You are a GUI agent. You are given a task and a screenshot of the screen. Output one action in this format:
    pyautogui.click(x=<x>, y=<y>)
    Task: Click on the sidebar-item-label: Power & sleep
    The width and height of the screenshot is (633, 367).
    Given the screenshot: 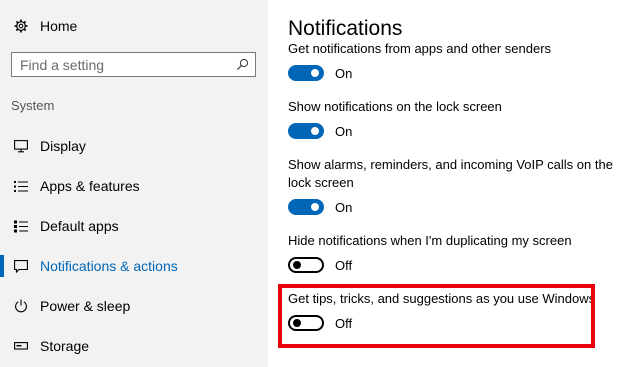 What is the action you would take?
    pyautogui.click(x=85, y=306)
    